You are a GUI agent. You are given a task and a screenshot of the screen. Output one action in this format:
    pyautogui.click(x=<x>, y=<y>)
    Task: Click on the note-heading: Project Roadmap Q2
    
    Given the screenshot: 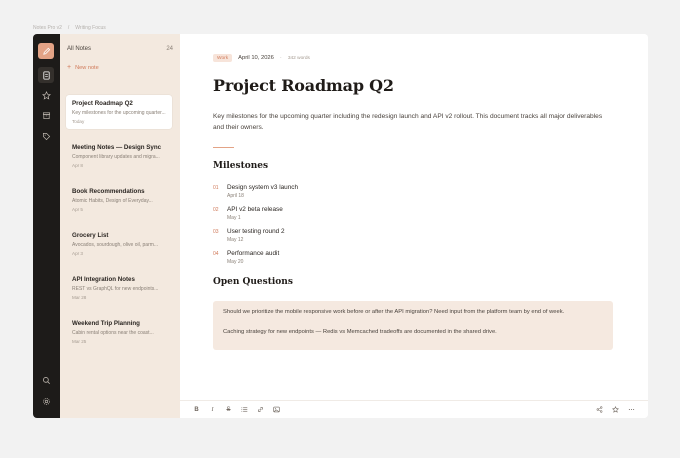 What is the action you would take?
    pyautogui.click(x=303, y=85)
    